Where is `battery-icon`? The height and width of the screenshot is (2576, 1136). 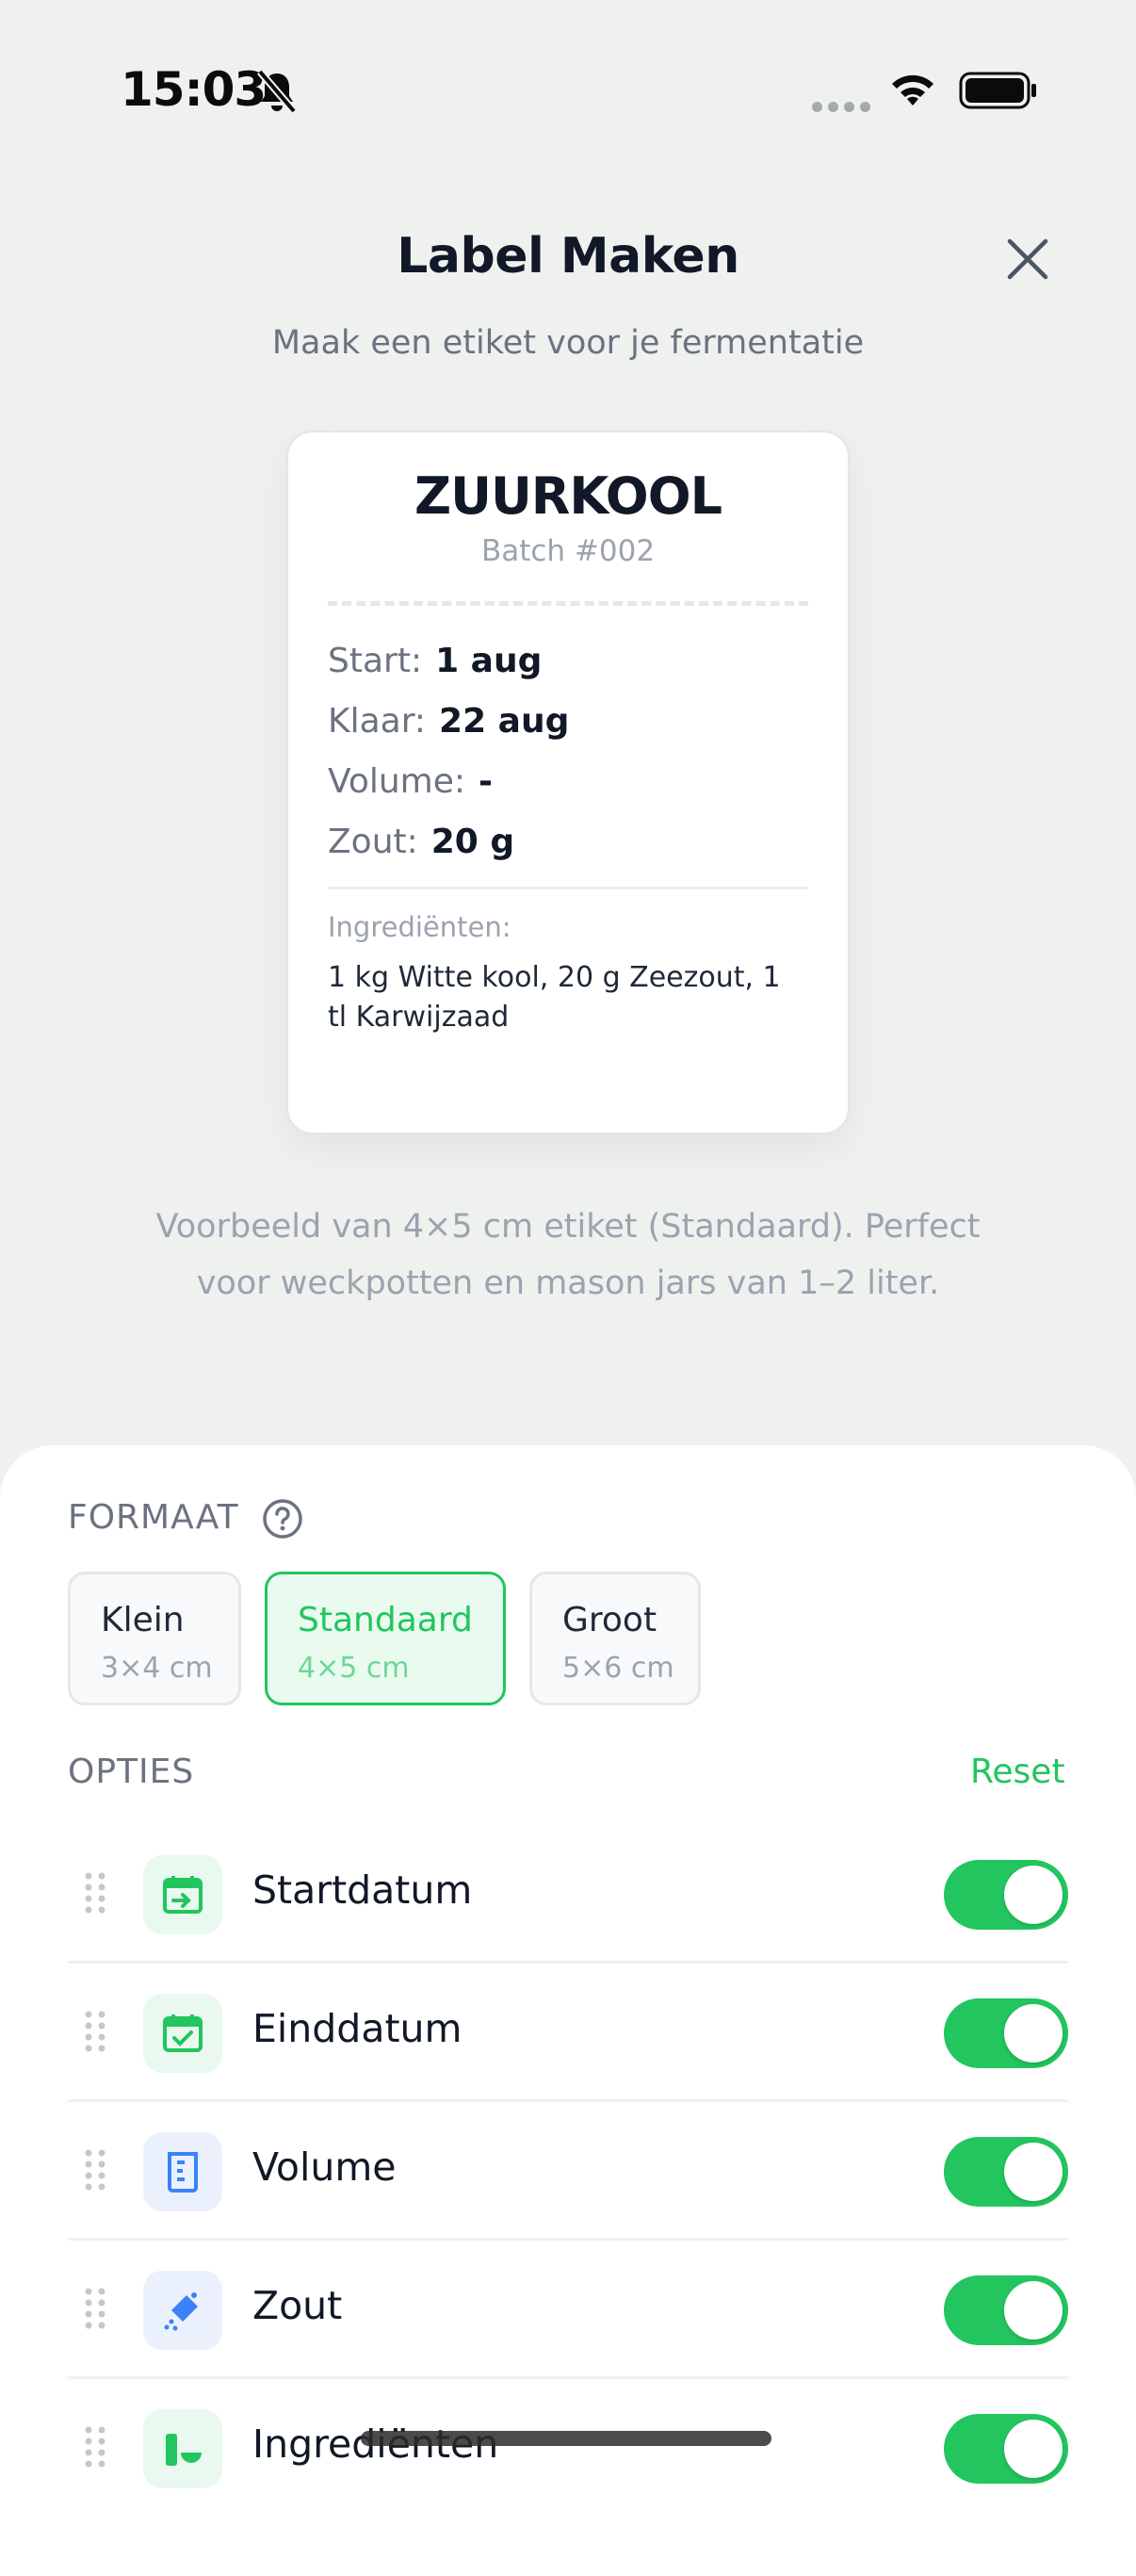
battery-icon is located at coordinates (998, 90).